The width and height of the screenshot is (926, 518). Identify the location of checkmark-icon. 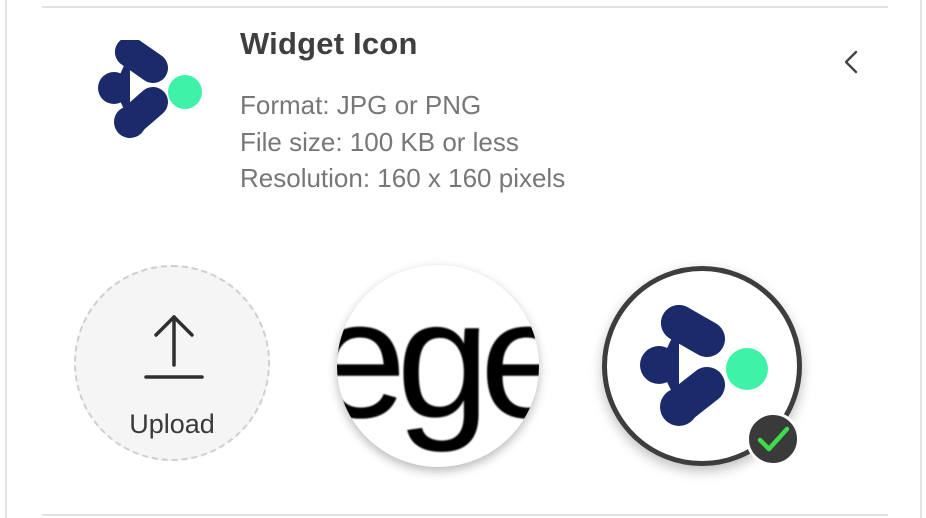
(773, 439).